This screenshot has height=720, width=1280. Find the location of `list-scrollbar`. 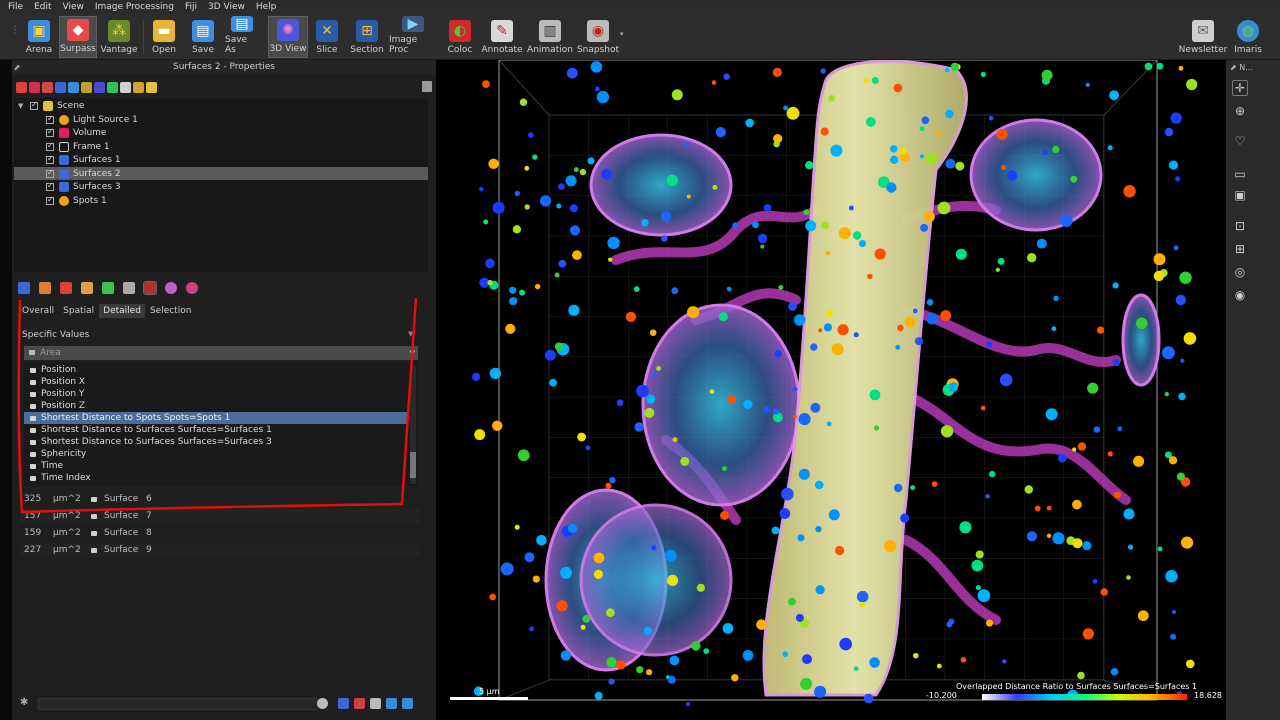

list-scrollbar is located at coordinates (413, 425).